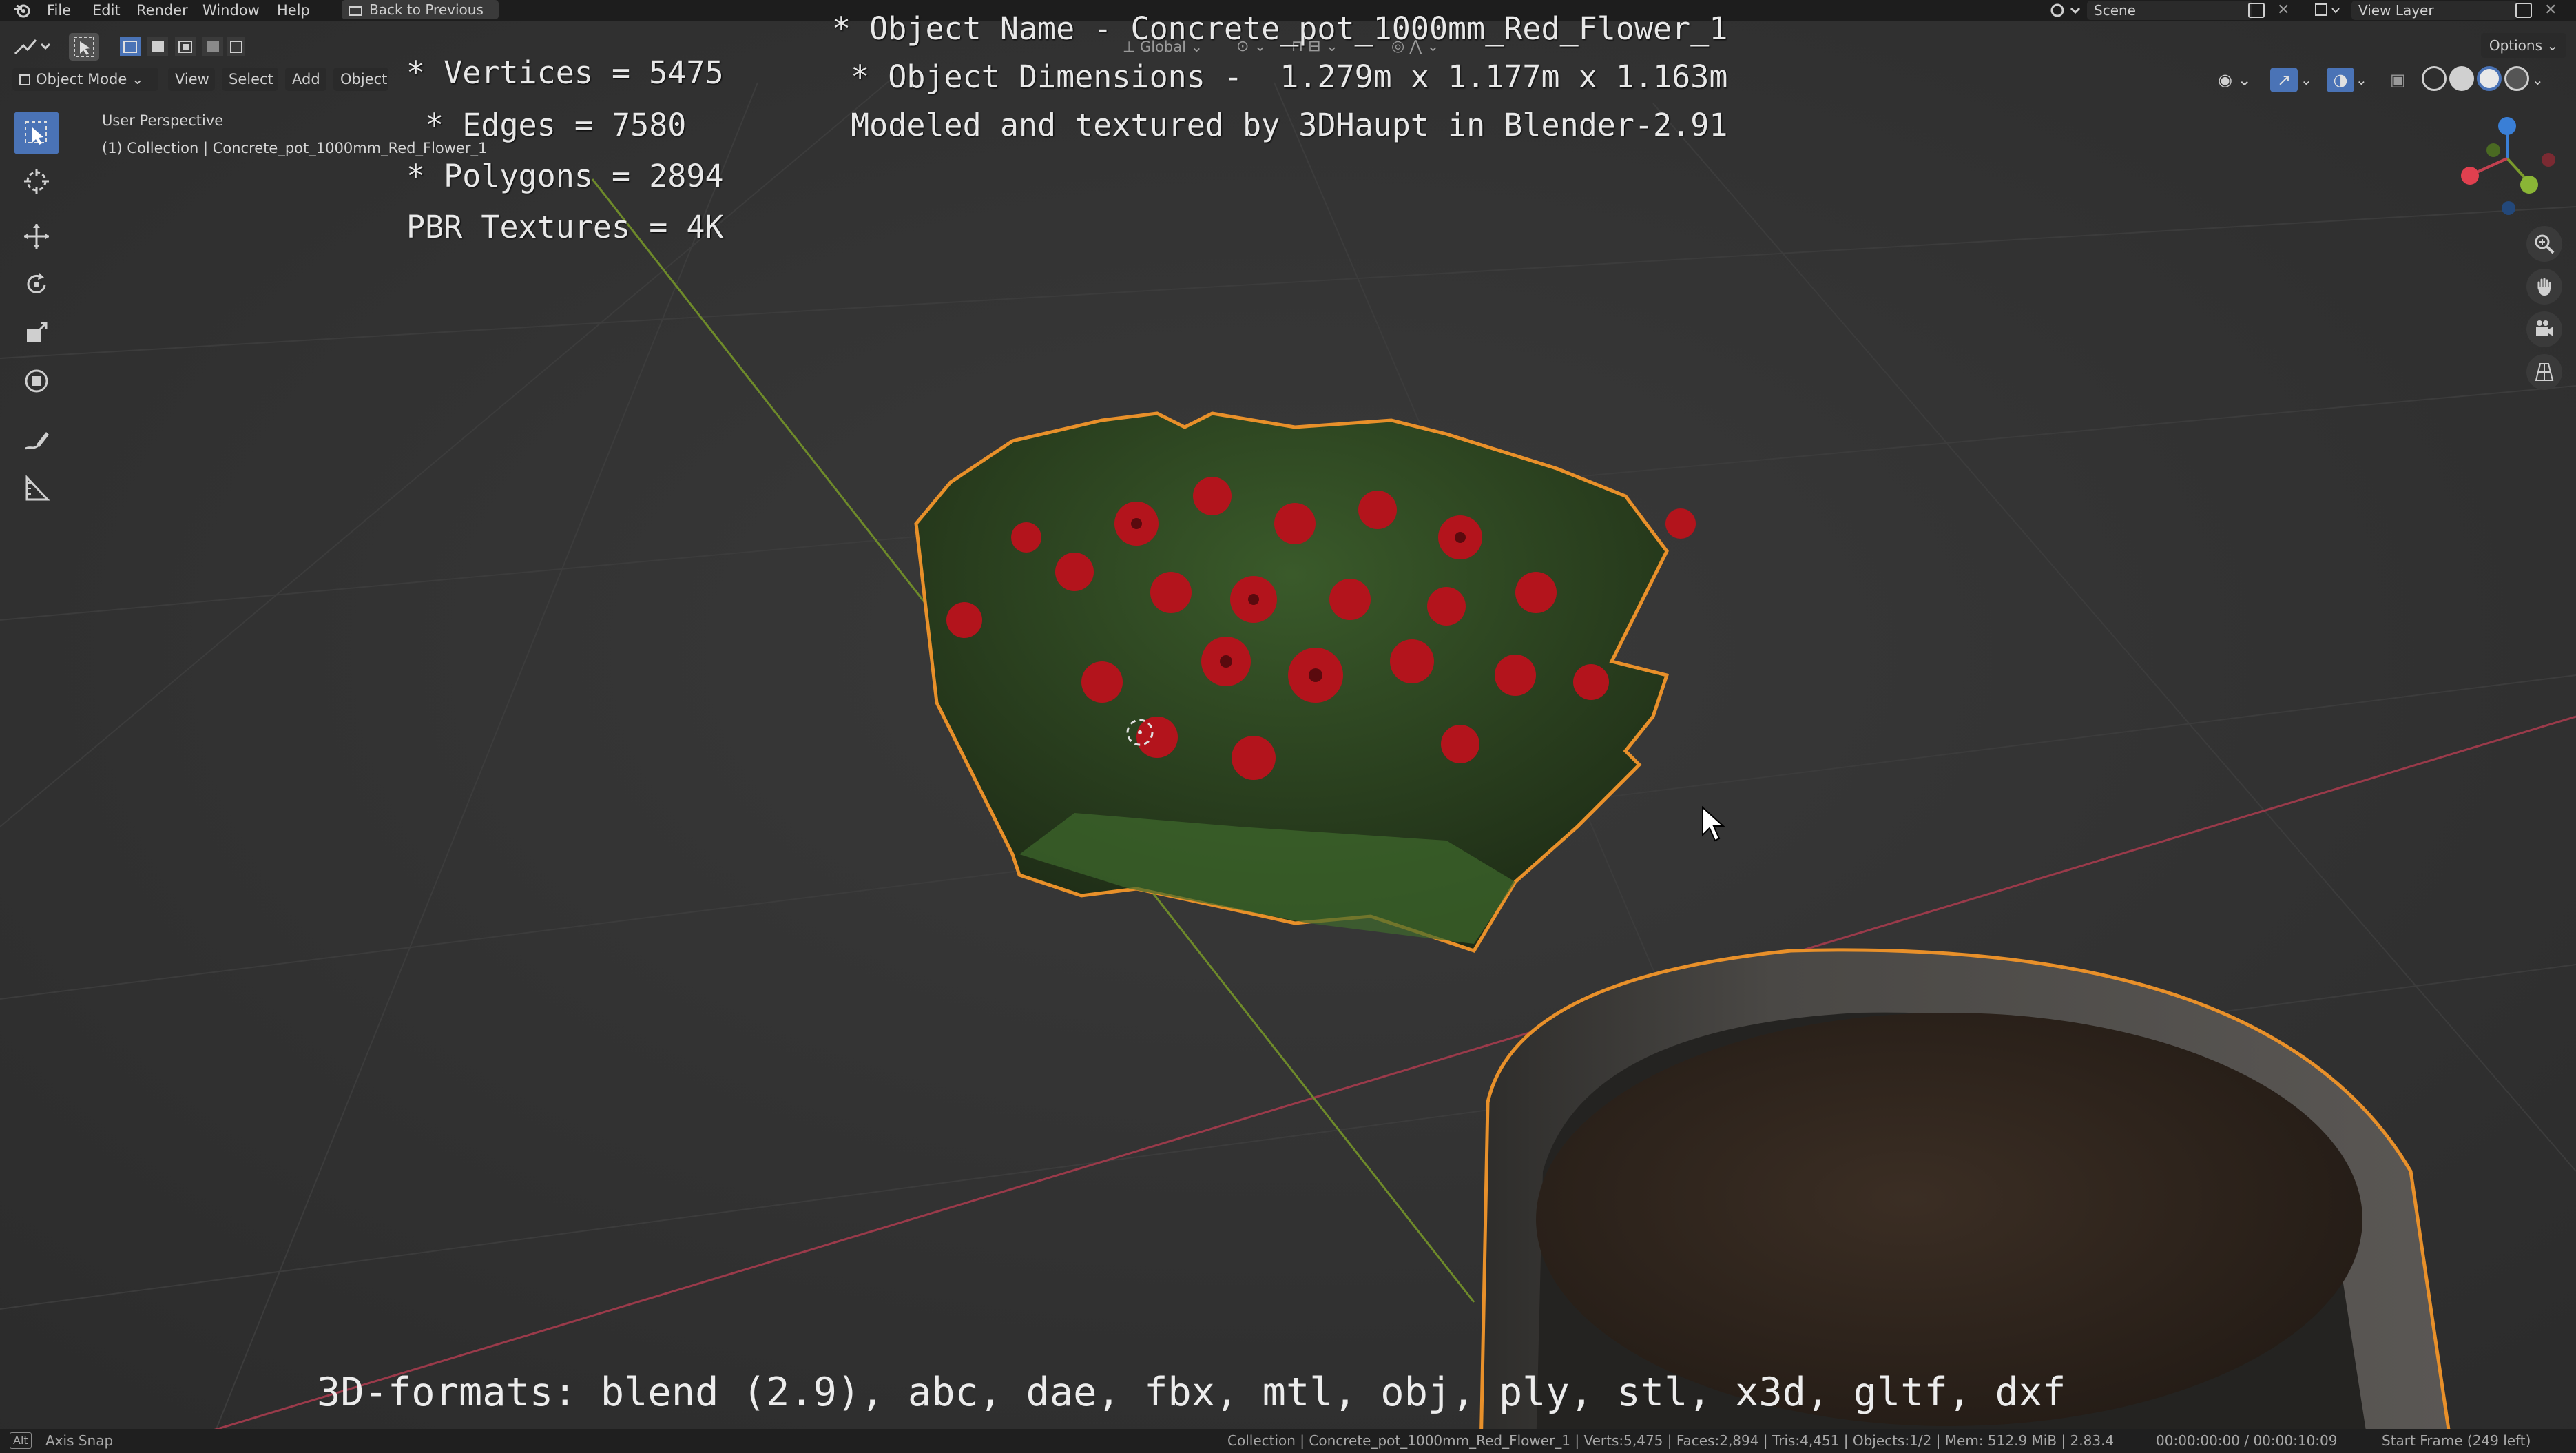 The image size is (2576, 1453). Describe the element at coordinates (36, 181) in the screenshot. I see `cursor-tool` at that location.